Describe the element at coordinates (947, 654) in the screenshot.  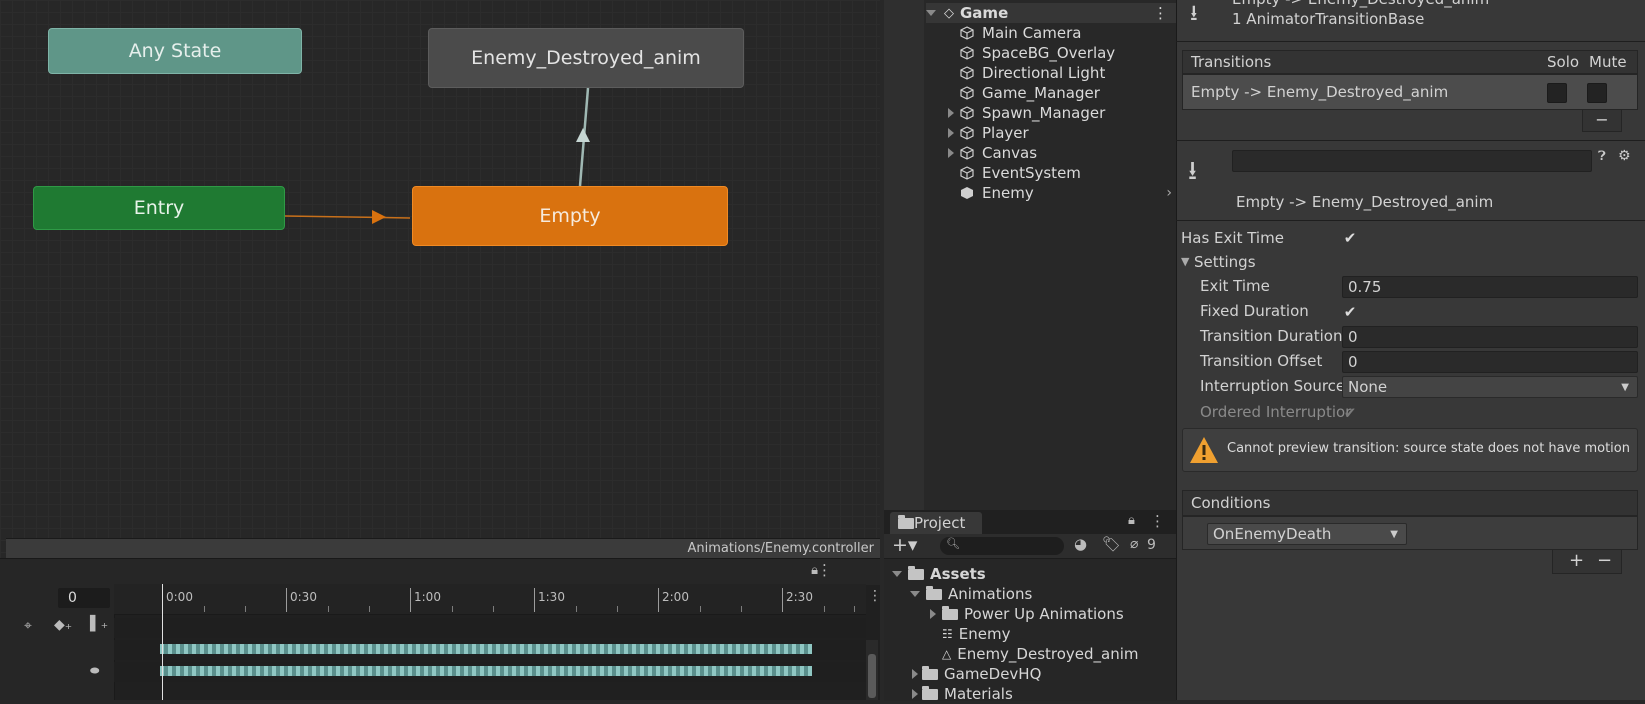
I see `animation-clip-icon: △` at that location.